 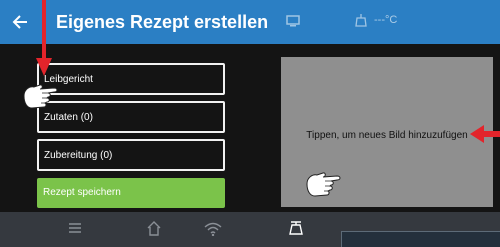 I want to click on overlay-panel-edge, so click(x=420, y=239).